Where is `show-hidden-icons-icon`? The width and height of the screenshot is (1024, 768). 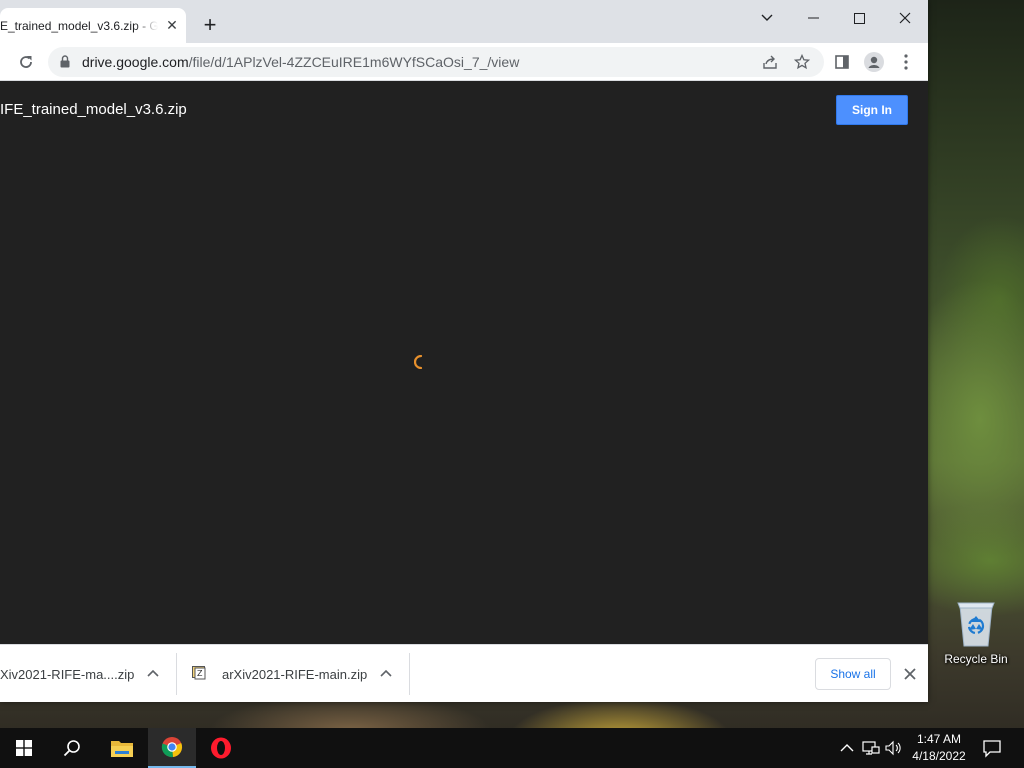 show-hidden-icons-icon is located at coordinates (847, 748).